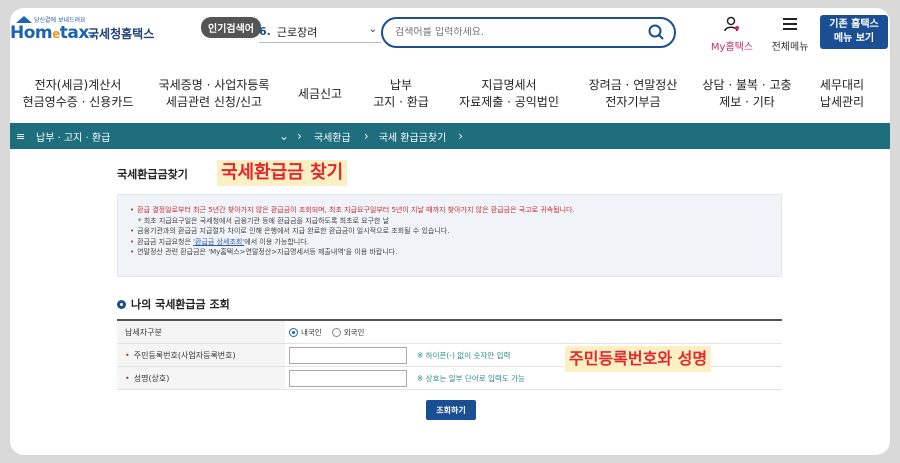 Image resolution: width=900 pixels, height=463 pixels. I want to click on popular-search-select: 6. 근로장려 ⌄, so click(320, 32).